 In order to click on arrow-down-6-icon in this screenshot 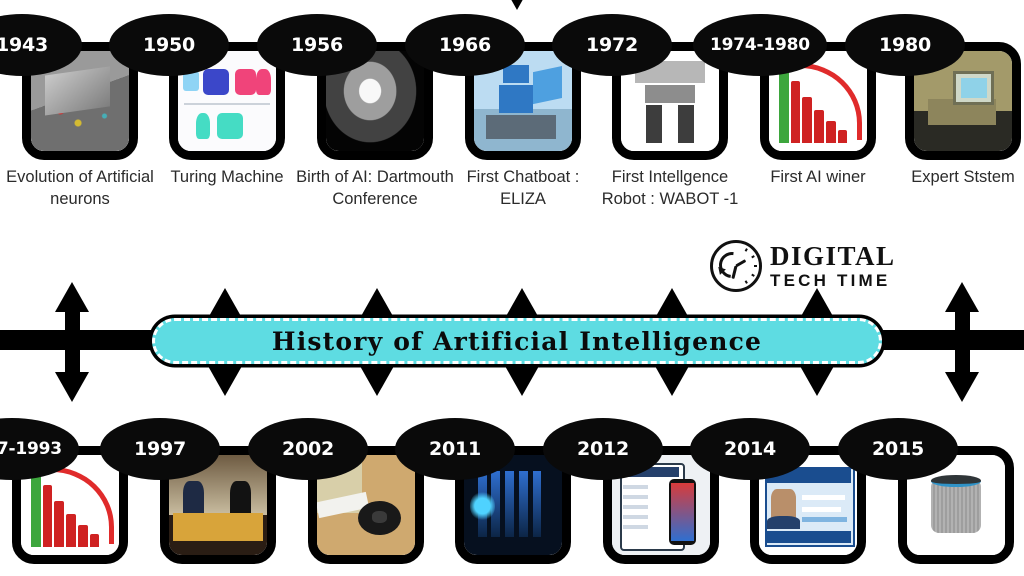, I will do `click(817, 381)`.